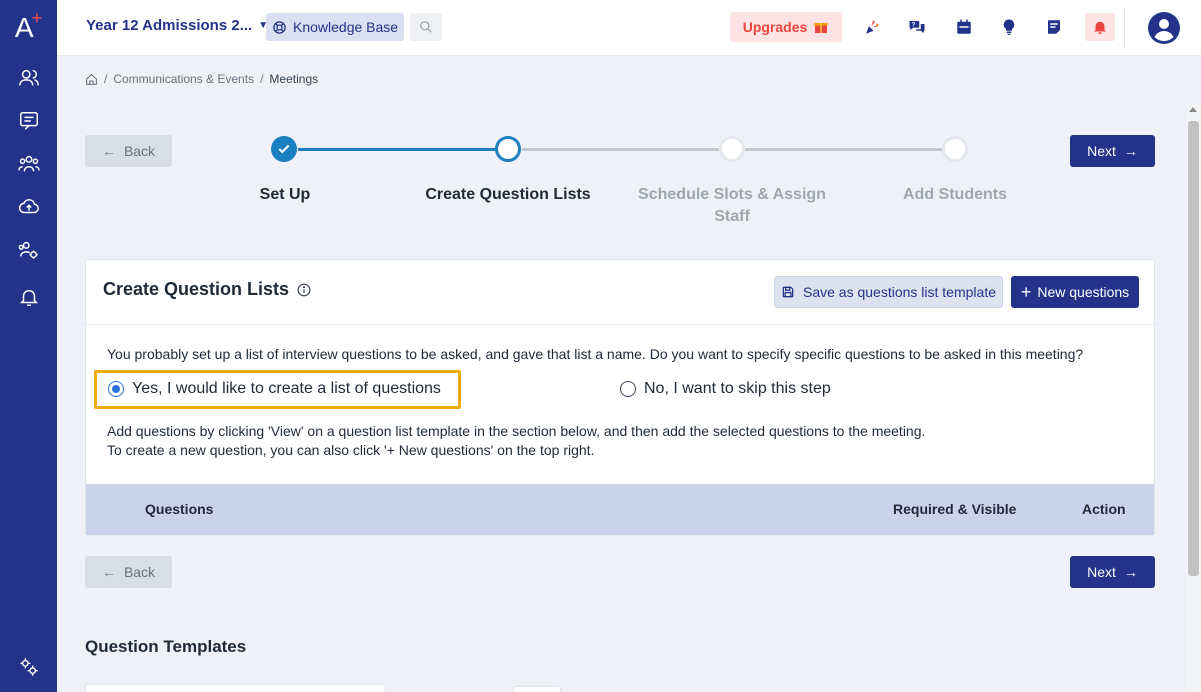 This screenshot has width=1201, height=692. I want to click on new-questions-button: + New questions, so click(1075, 292).